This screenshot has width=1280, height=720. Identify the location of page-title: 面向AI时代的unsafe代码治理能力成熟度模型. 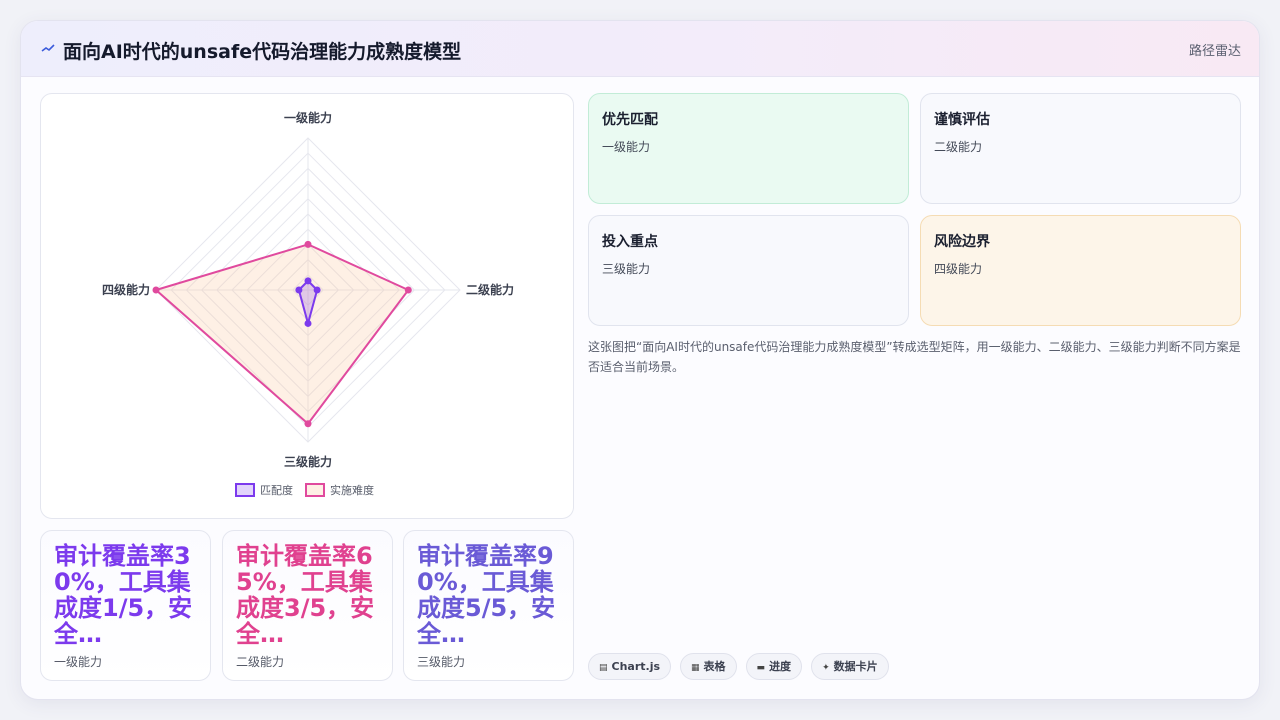
(262, 52).